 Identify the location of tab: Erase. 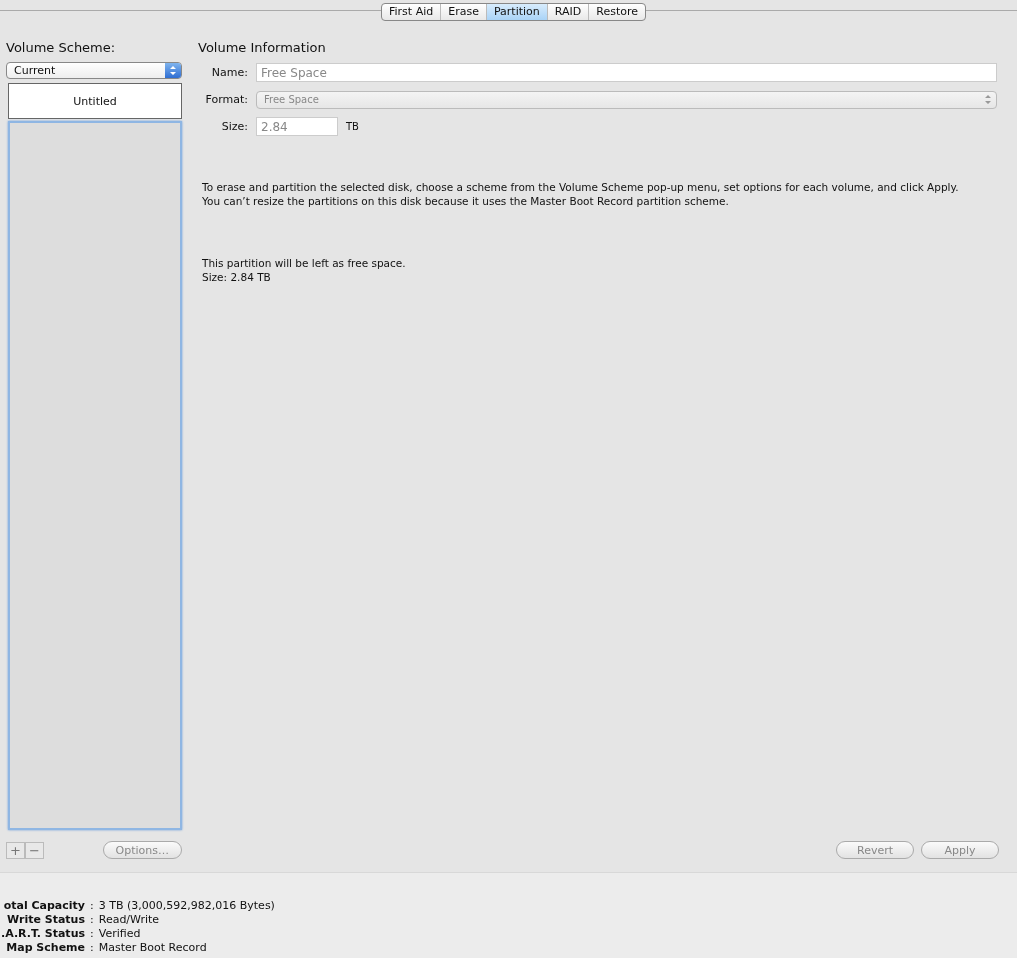
(464, 12).